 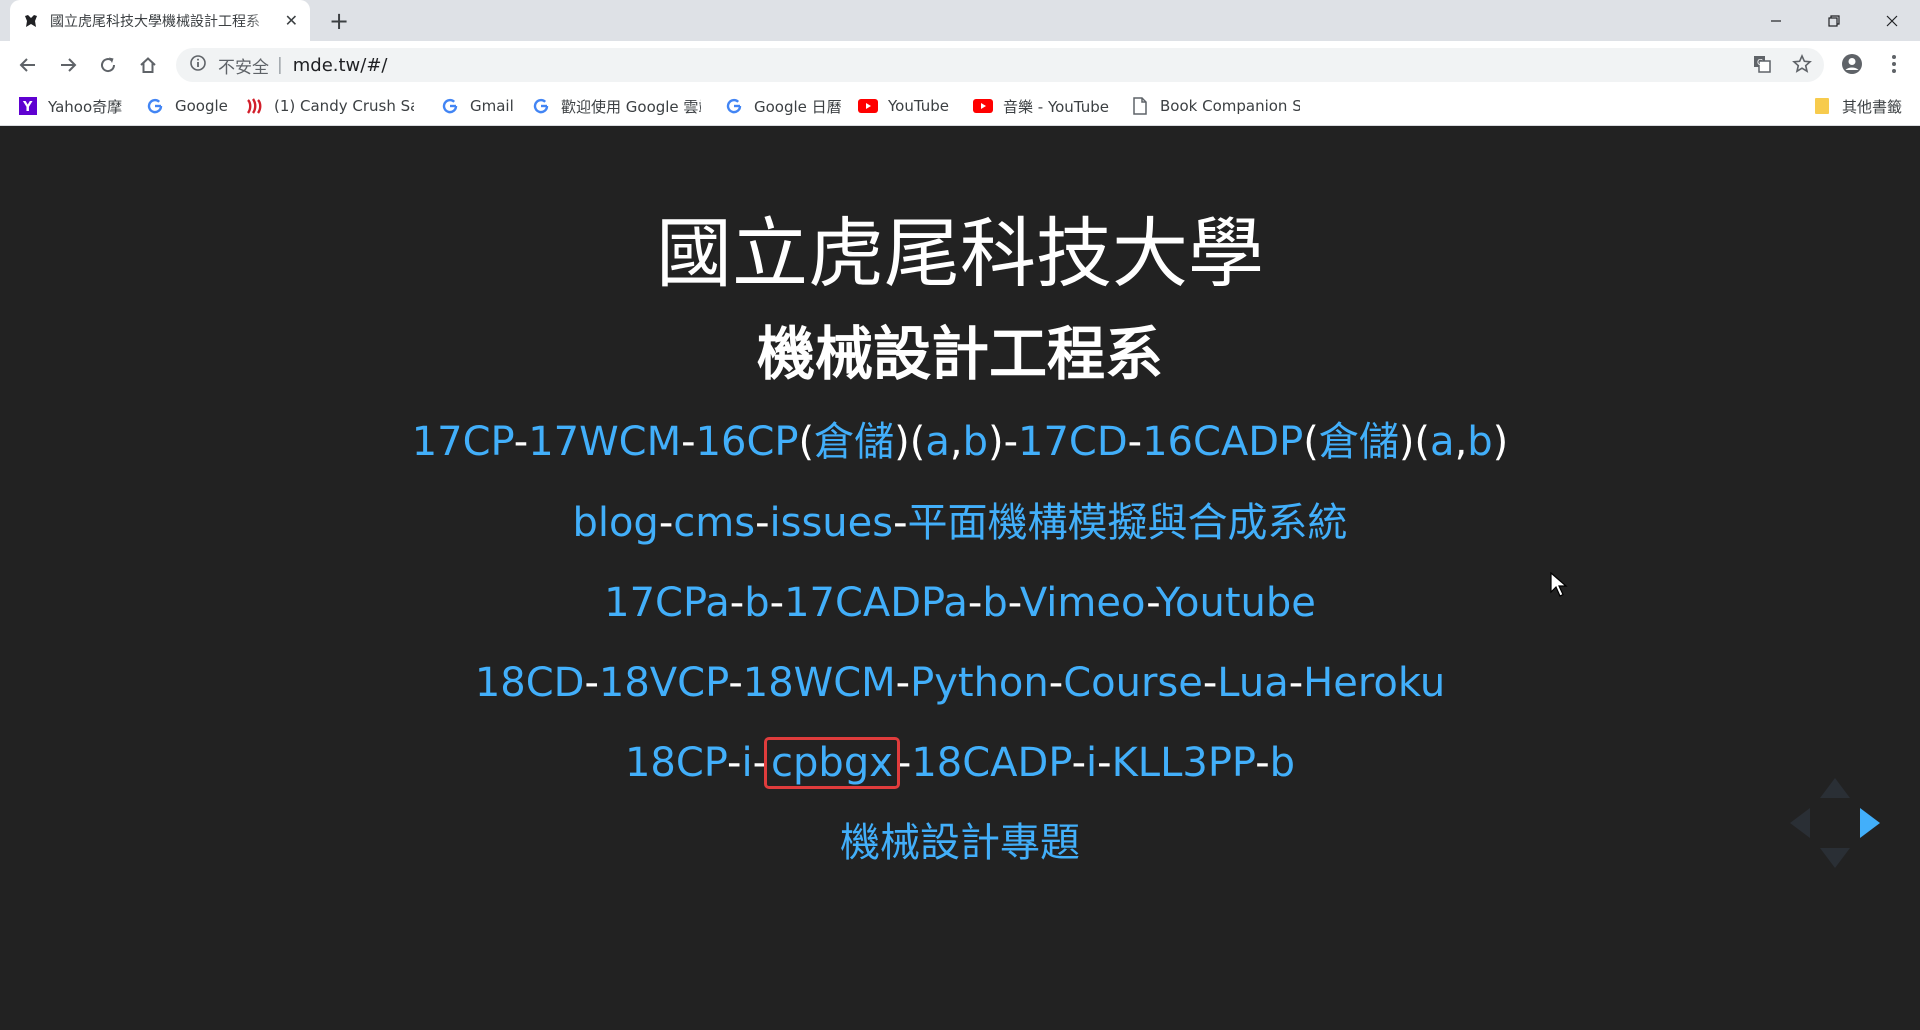 I want to click on link-python: Python, so click(x=979, y=683).